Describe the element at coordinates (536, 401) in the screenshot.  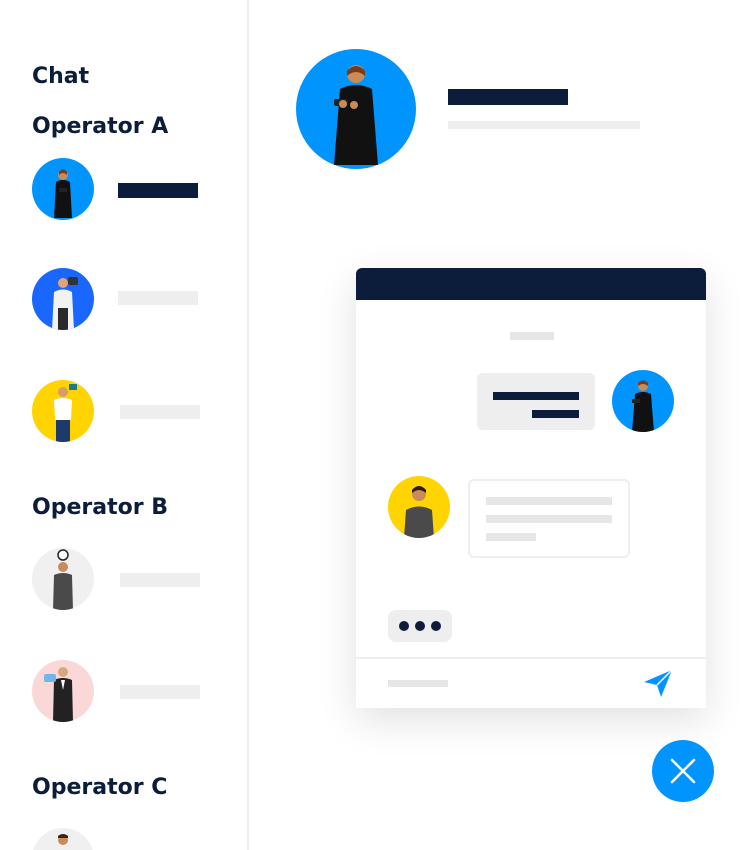
I see `outgoing-message-bubble` at that location.